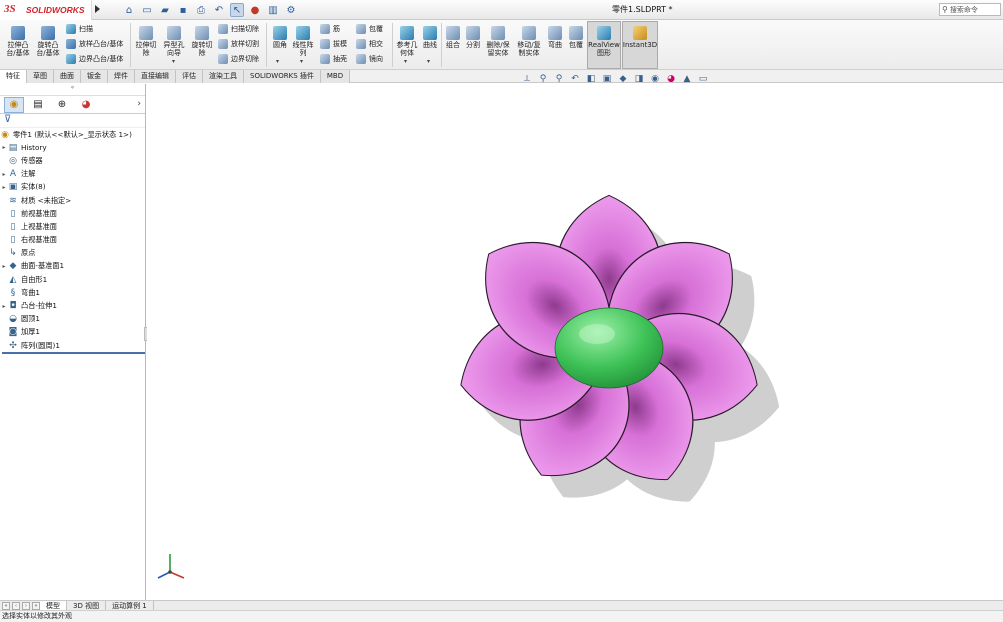 The image size is (1003, 622). Describe the element at coordinates (303, 41) in the screenshot. I see `linear-pattern-button: 线性阵 列` at that location.